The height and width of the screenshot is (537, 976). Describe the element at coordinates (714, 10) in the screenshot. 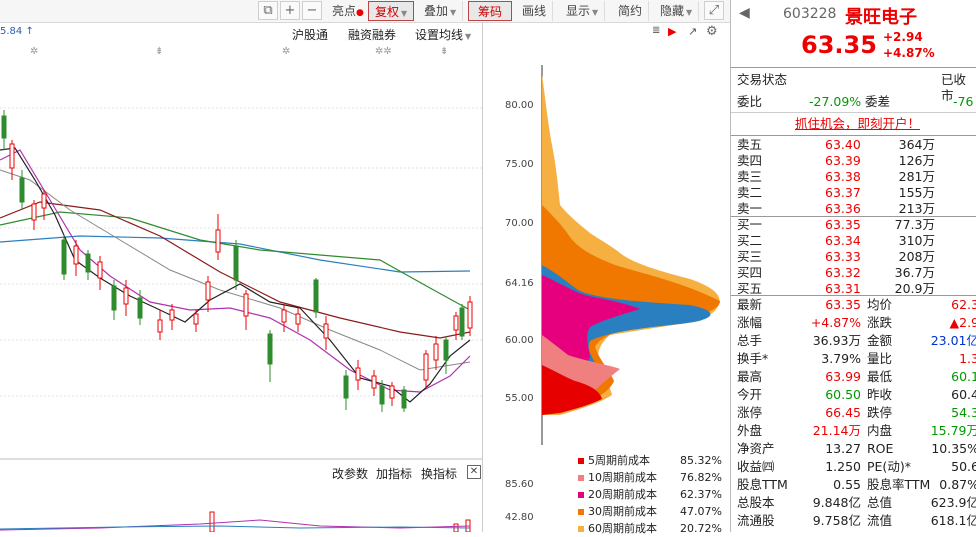

I see `fullscreen-icon: ⤢` at that location.